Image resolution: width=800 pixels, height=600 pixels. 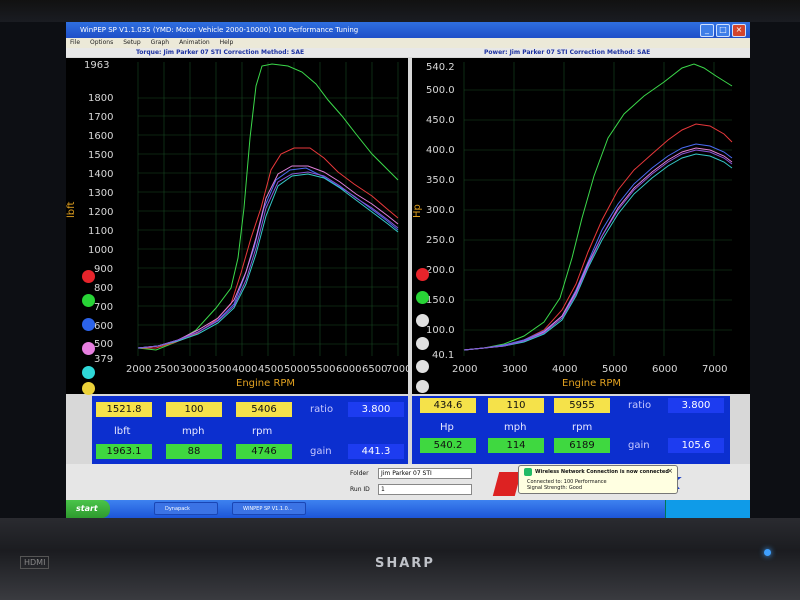 What do you see at coordinates (555, 488) in the screenshot?
I see `notification-line: Signal Strength: Good` at bounding box center [555, 488].